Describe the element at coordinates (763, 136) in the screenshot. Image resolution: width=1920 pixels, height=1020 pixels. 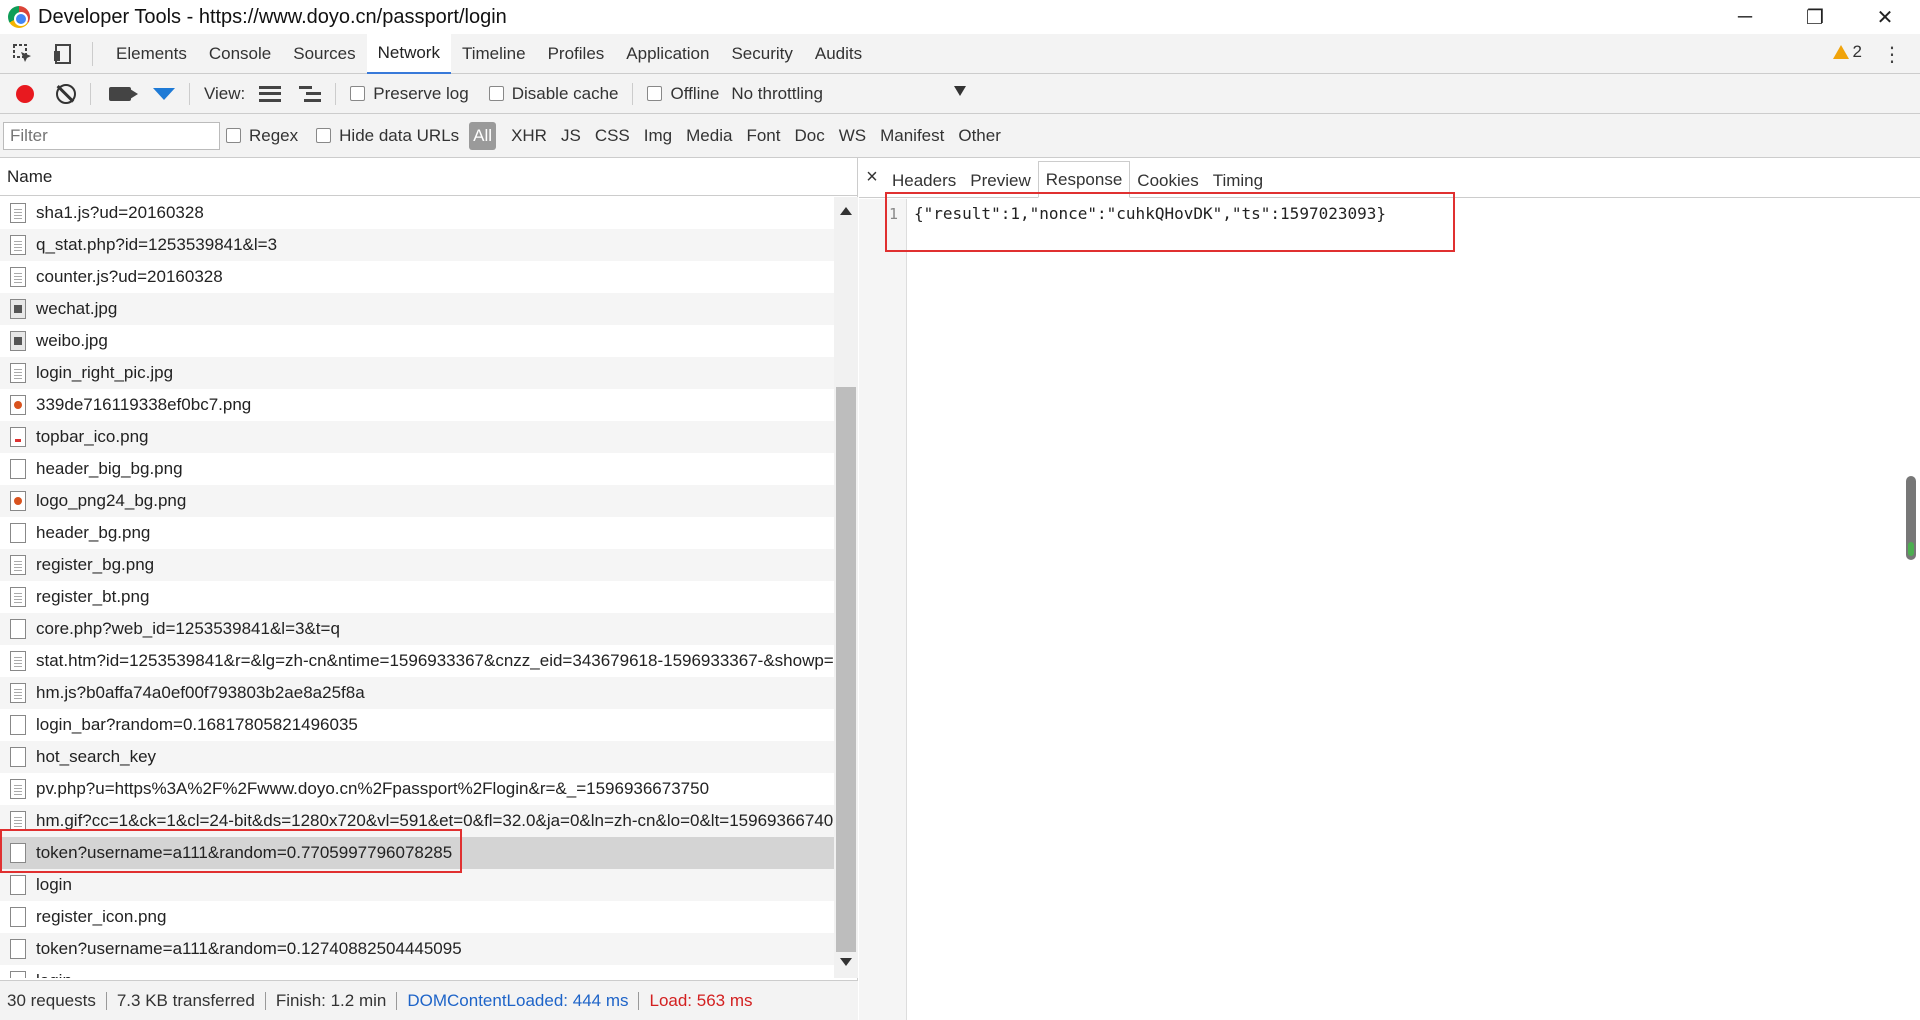
I see `filter-type-font: Font` at that location.